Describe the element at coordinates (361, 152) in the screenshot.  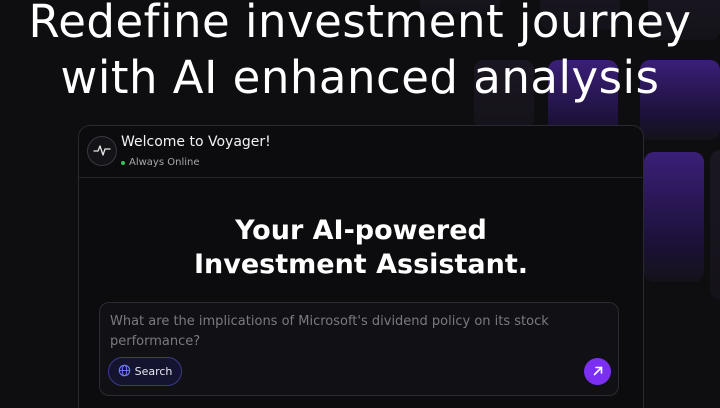
I see `chat-header: Welcome to Voyager! Always Online` at that location.